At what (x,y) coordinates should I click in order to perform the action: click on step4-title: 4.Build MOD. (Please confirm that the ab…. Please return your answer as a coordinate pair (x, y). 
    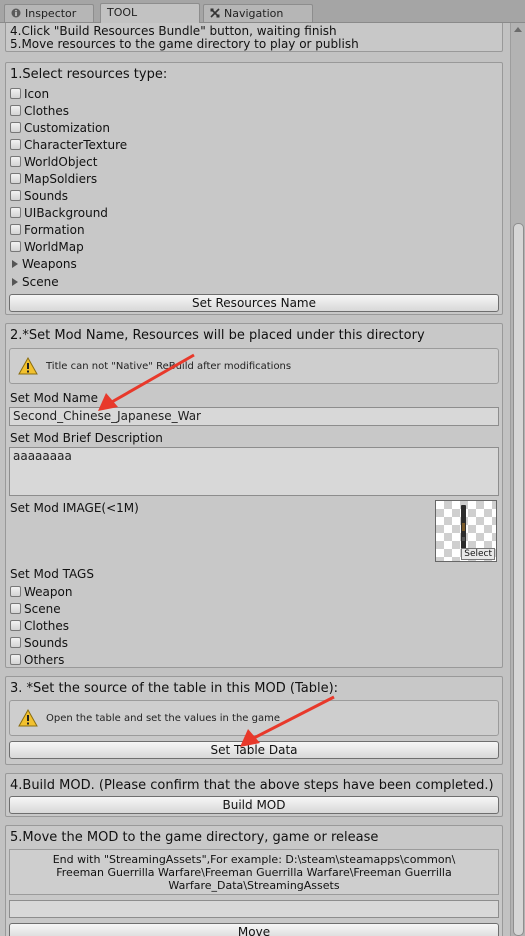
    Looking at the image, I should click on (252, 785).